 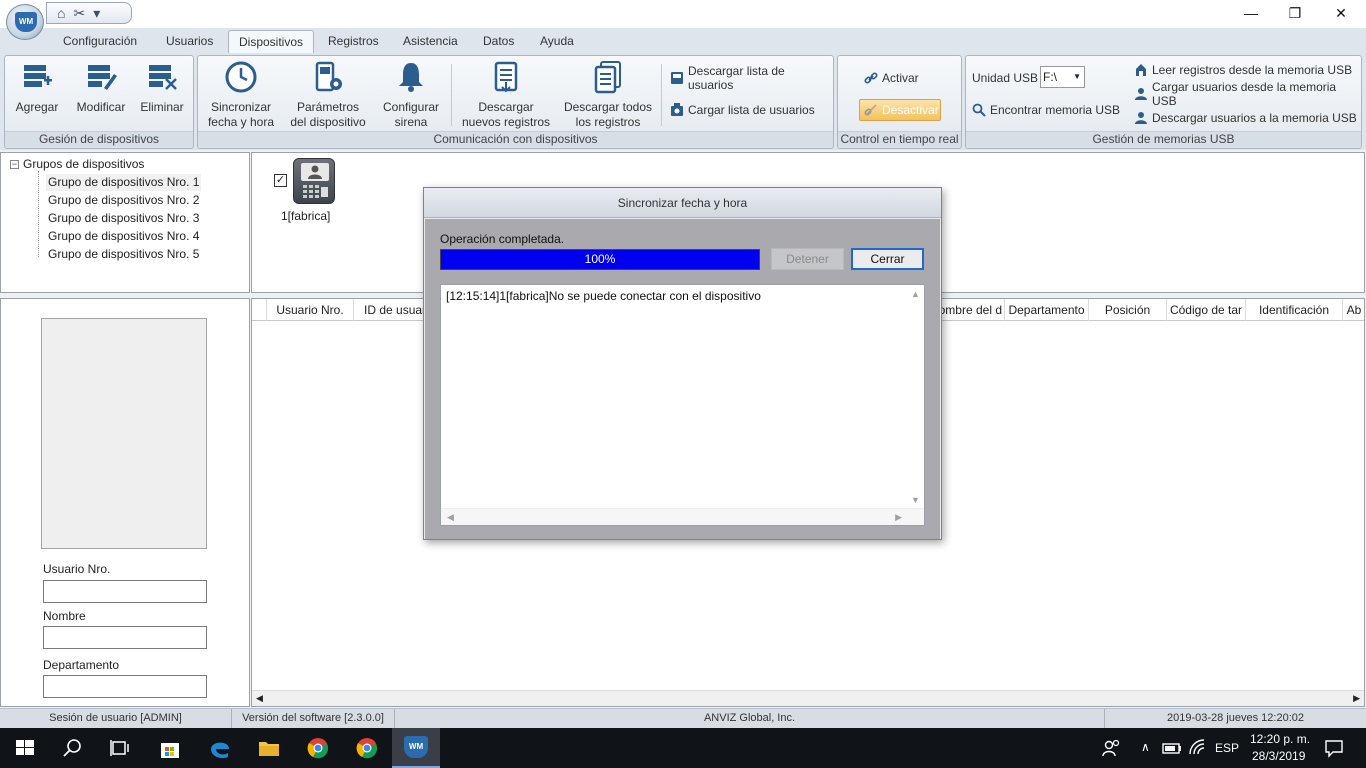 I want to click on status-company: ANVIZ Global, Inc., so click(x=750, y=718).